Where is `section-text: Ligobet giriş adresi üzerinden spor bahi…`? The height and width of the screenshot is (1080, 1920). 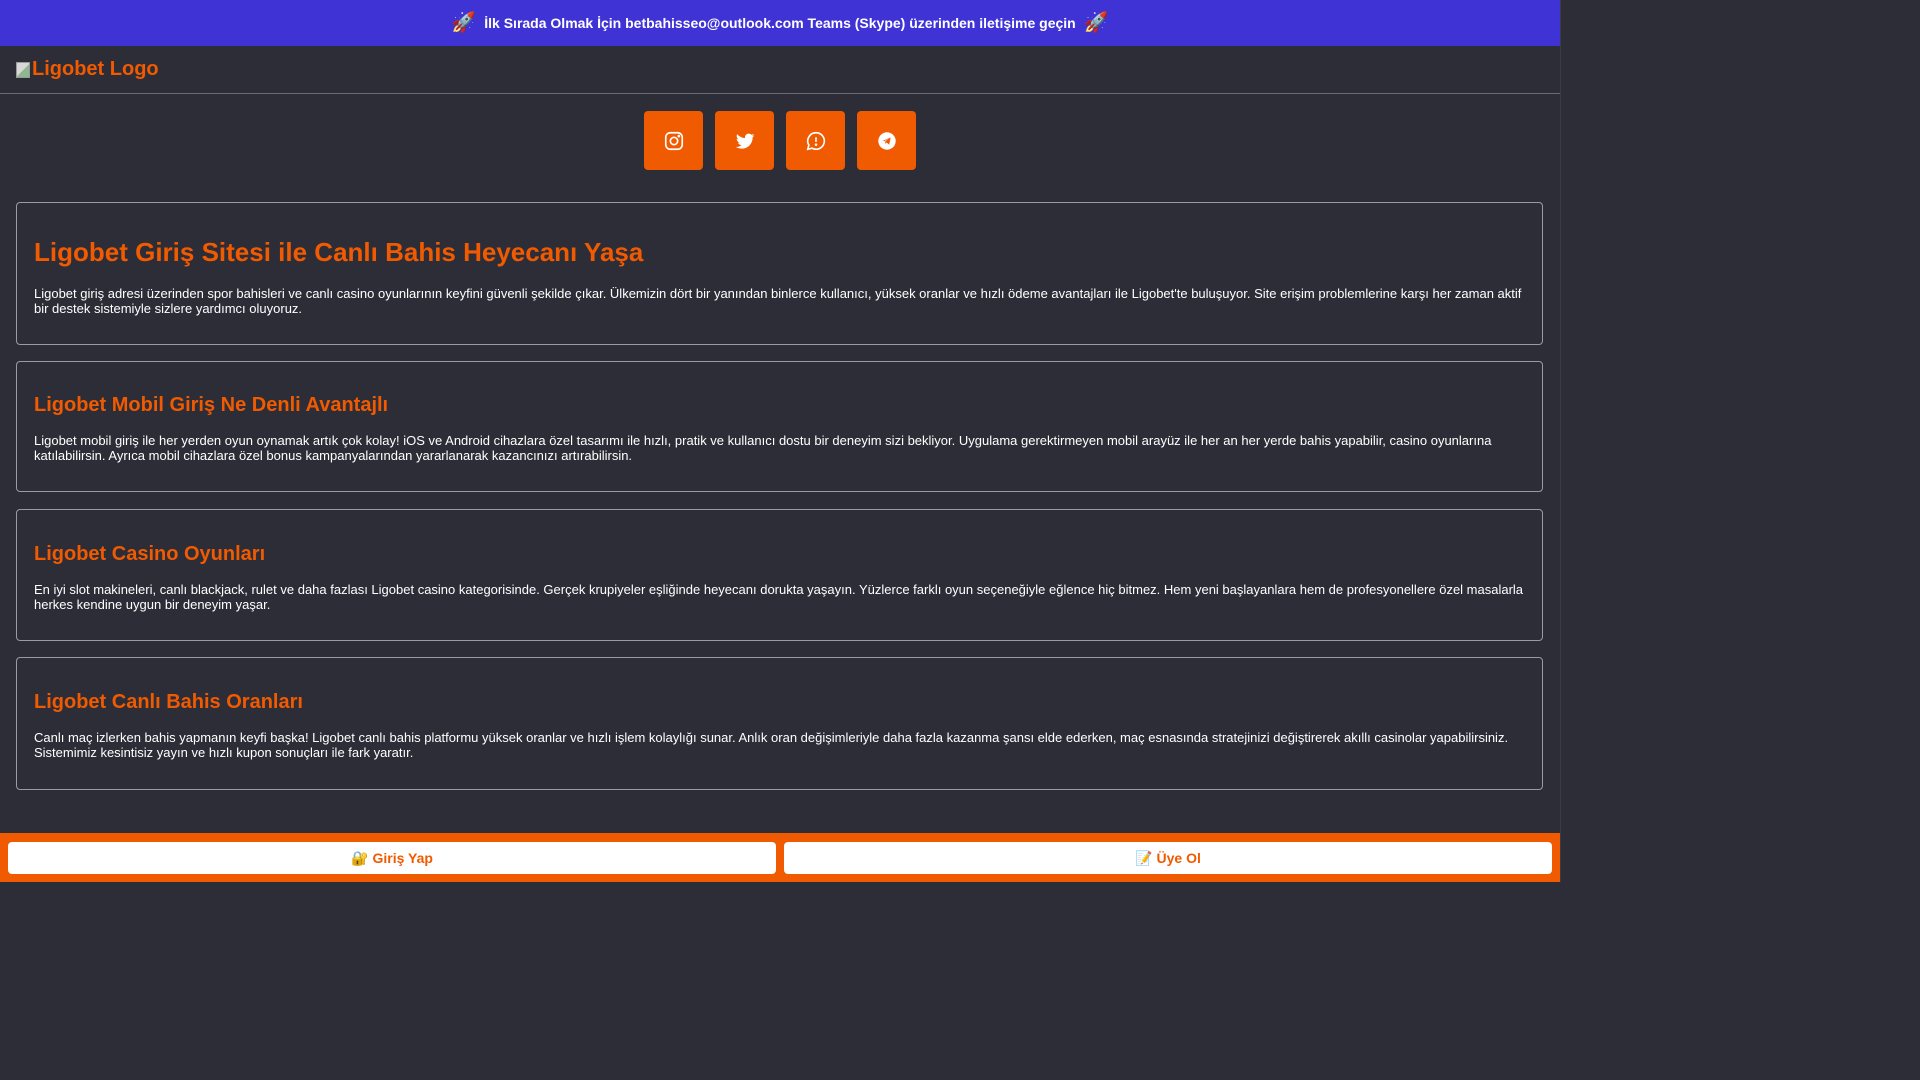
section-text: Ligobet giriş adresi üzerinden spor bahi… is located at coordinates (778, 301).